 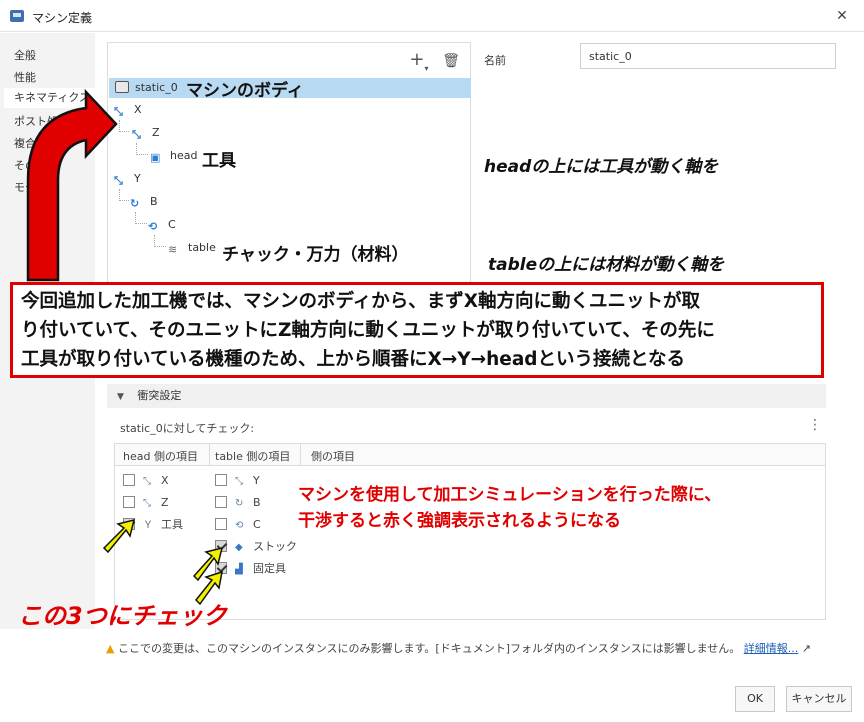 What do you see at coordinates (466, 396) in the screenshot?
I see `collision-section-header: ▼ 衝突設定` at bounding box center [466, 396].